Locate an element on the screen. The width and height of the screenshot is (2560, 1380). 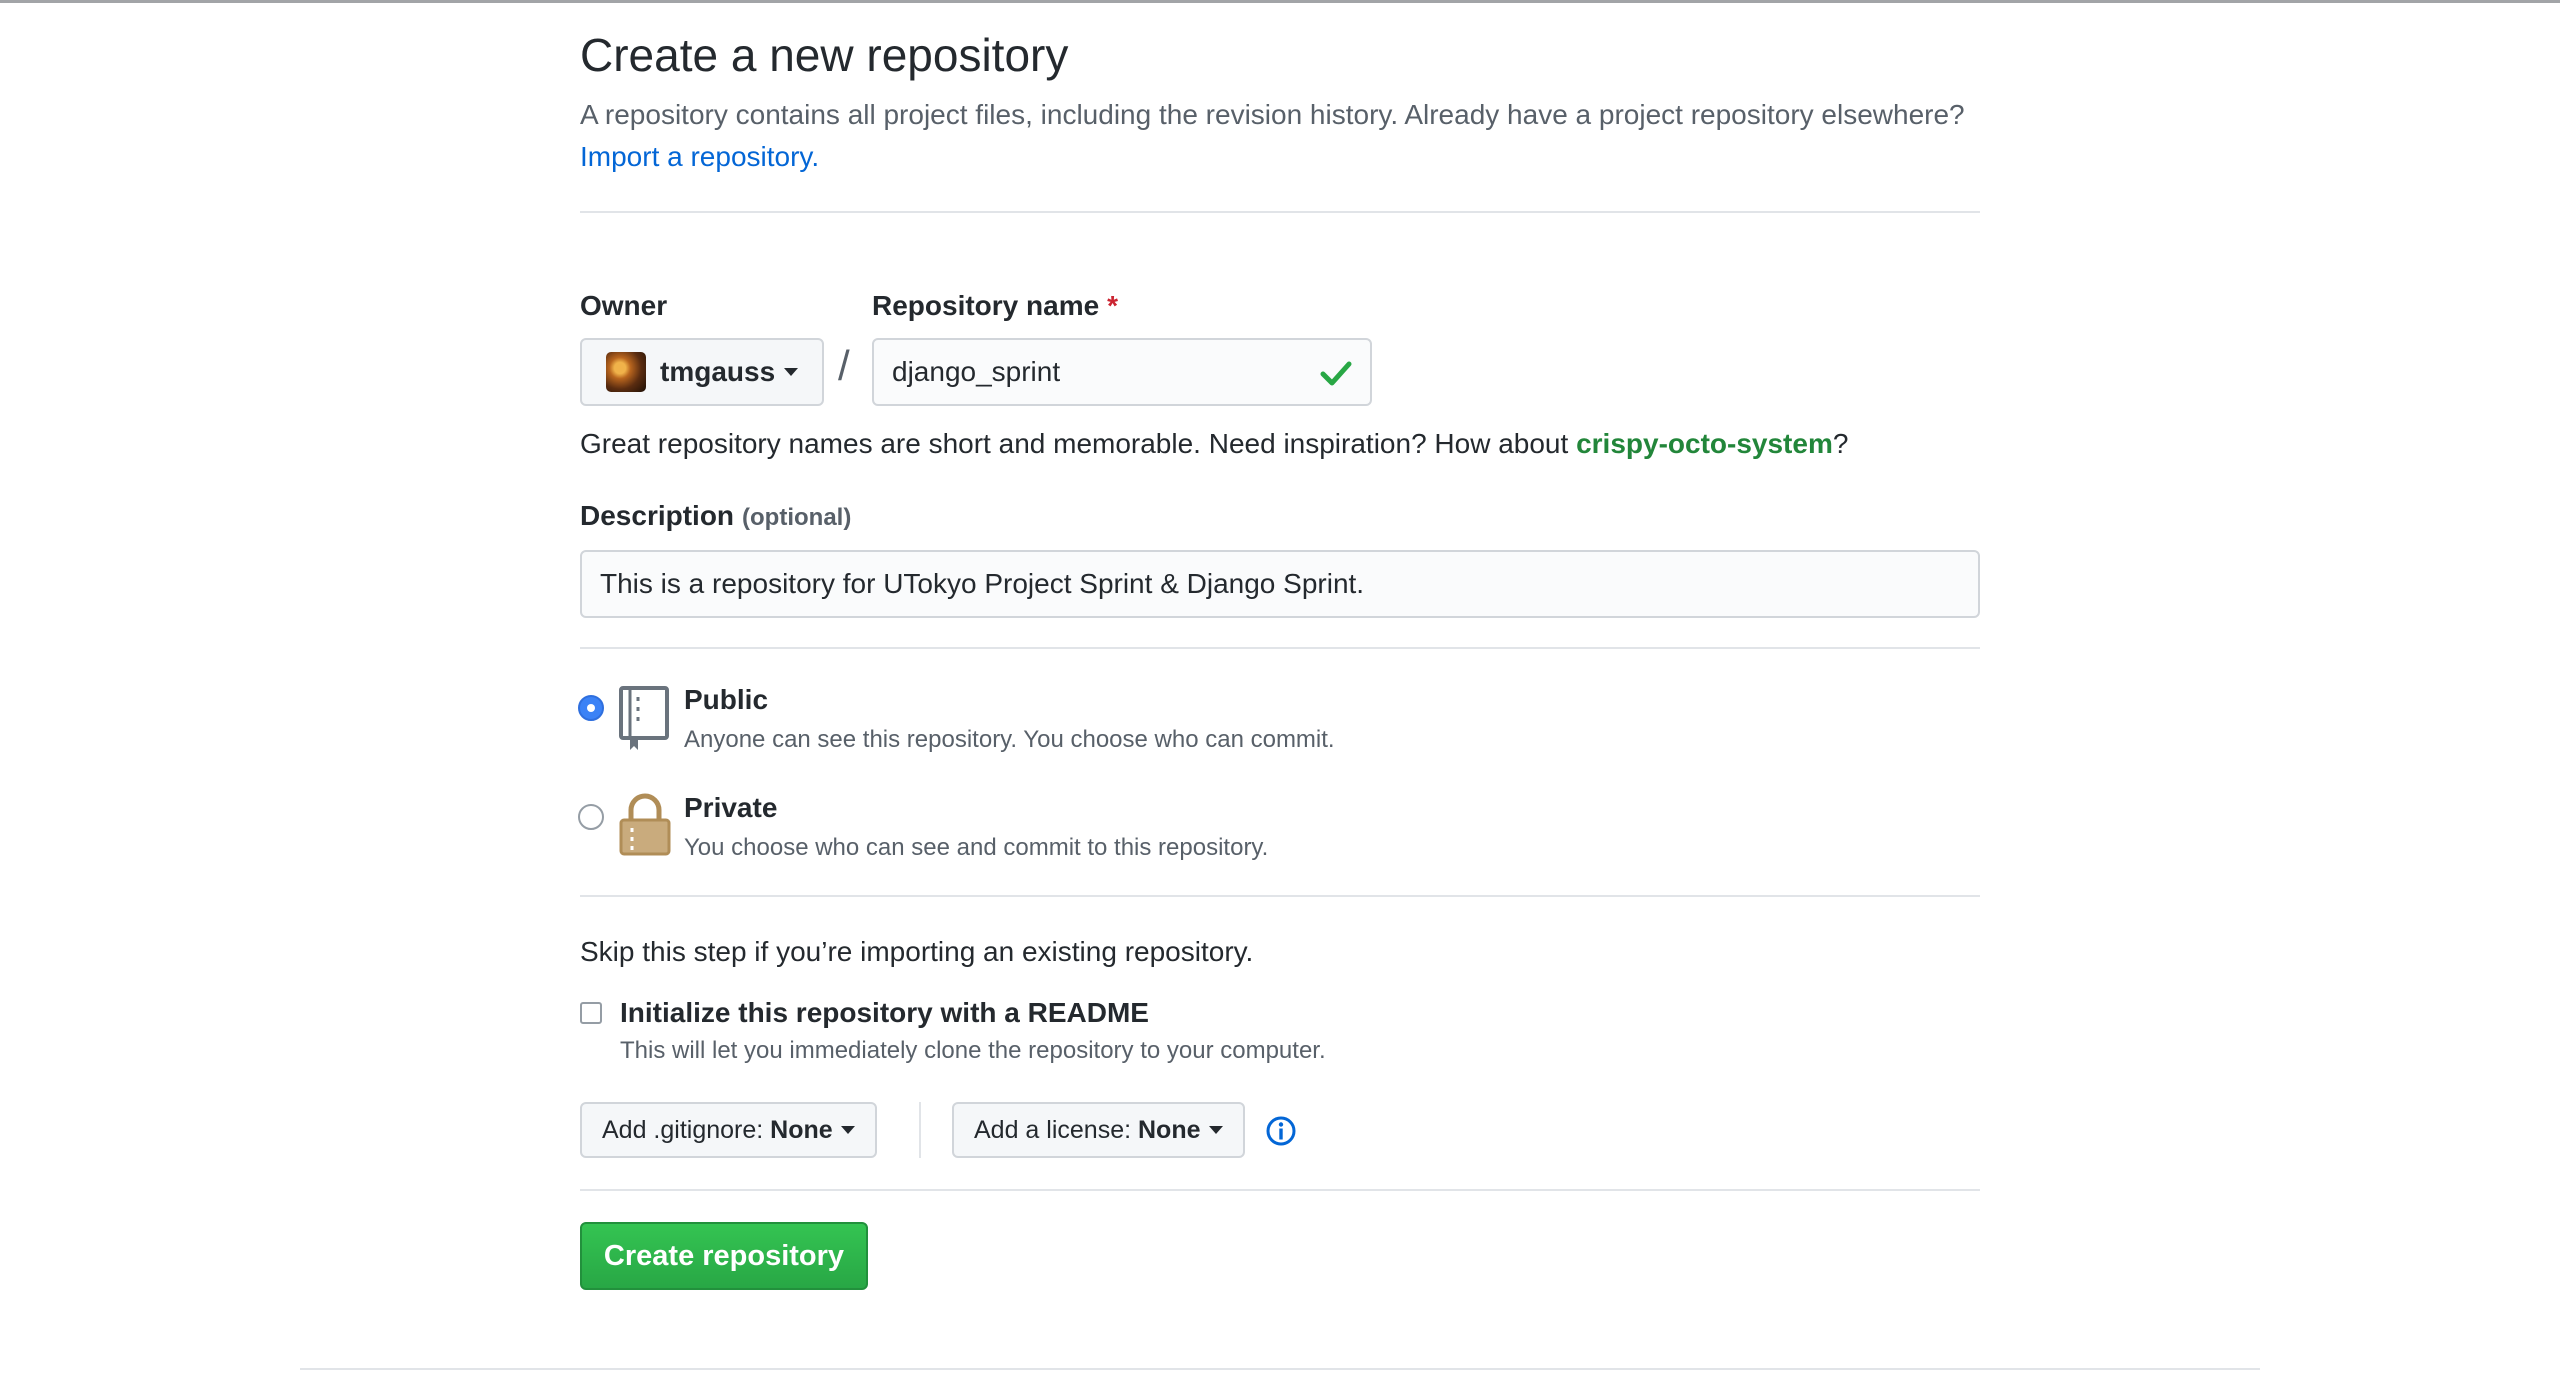
hint-end: ? is located at coordinates (1840, 443).